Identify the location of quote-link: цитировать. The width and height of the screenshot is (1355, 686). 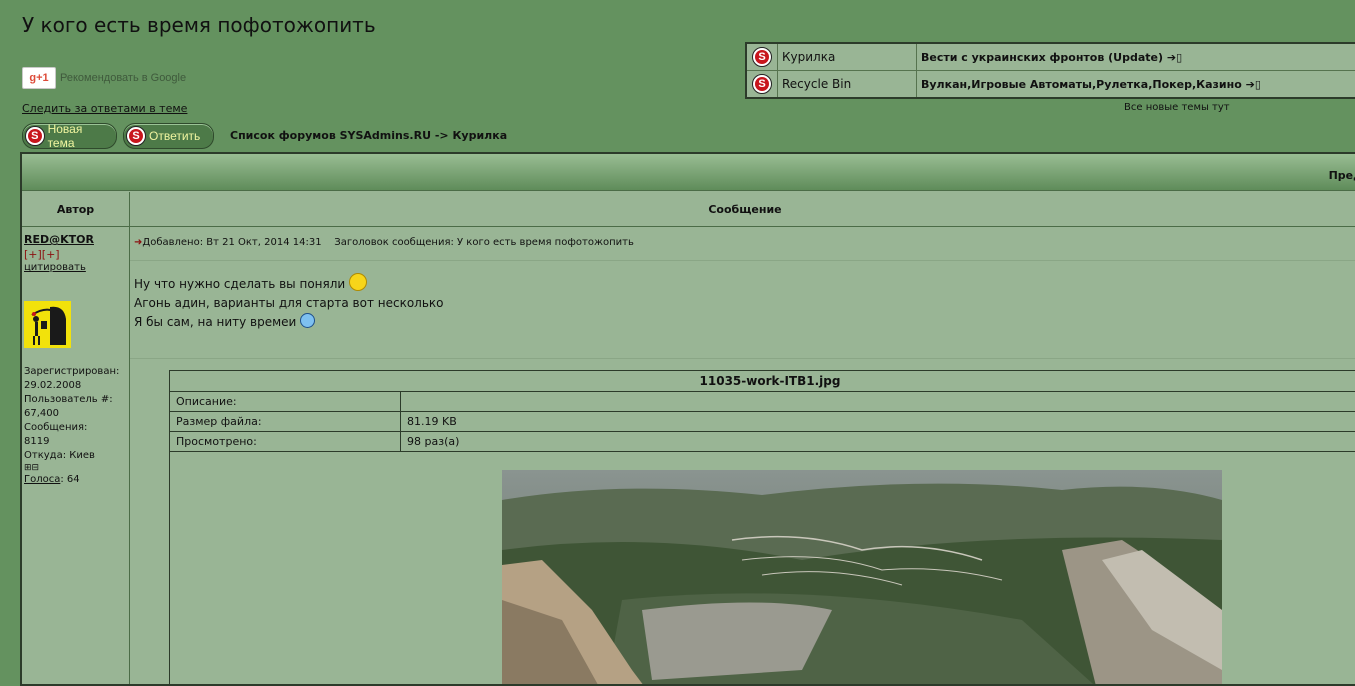
(55, 267).